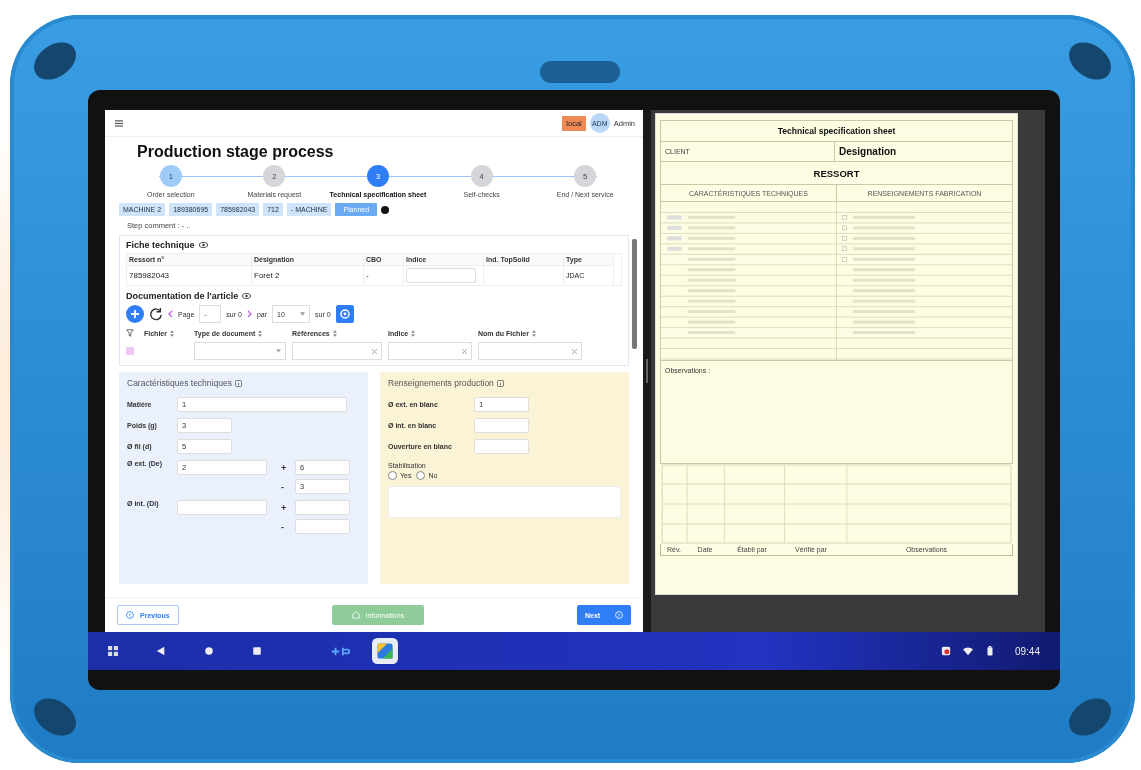  What do you see at coordinates (344, 314) in the screenshot?
I see `settings-button` at bounding box center [344, 314].